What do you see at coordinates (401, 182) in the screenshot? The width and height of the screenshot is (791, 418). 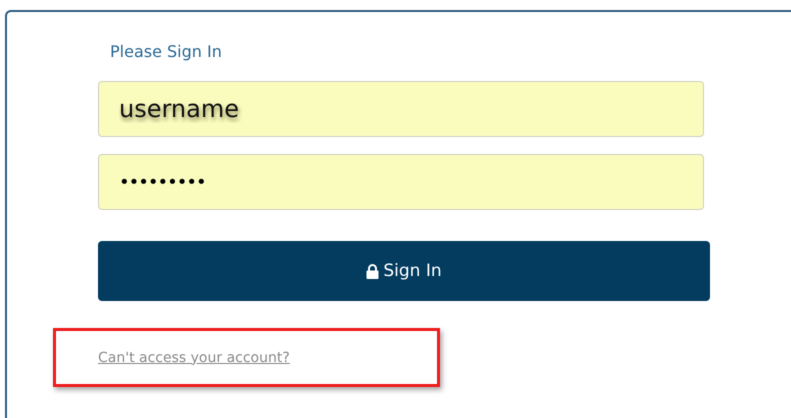 I see `password-field: •••••••••` at bounding box center [401, 182].